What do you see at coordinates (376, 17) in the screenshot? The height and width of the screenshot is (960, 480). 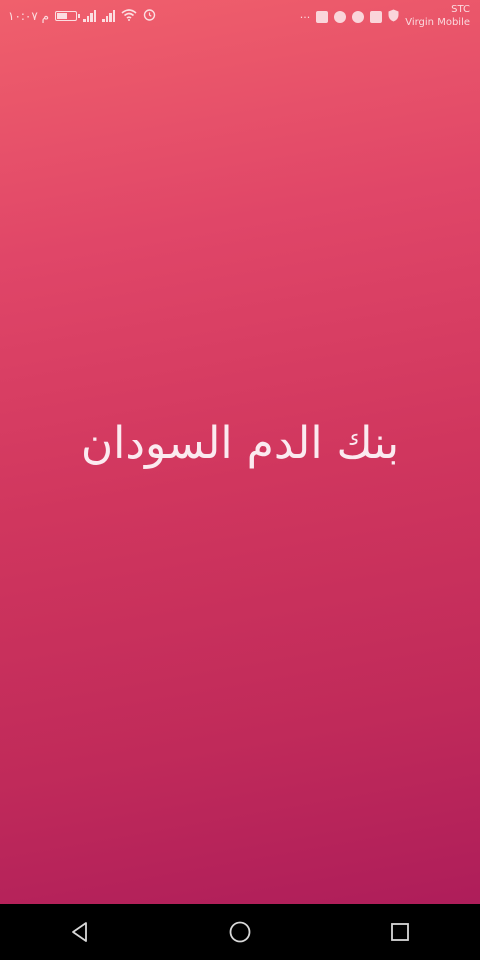 I see `facebook-notification-icon` at bounding box center [376, 17].